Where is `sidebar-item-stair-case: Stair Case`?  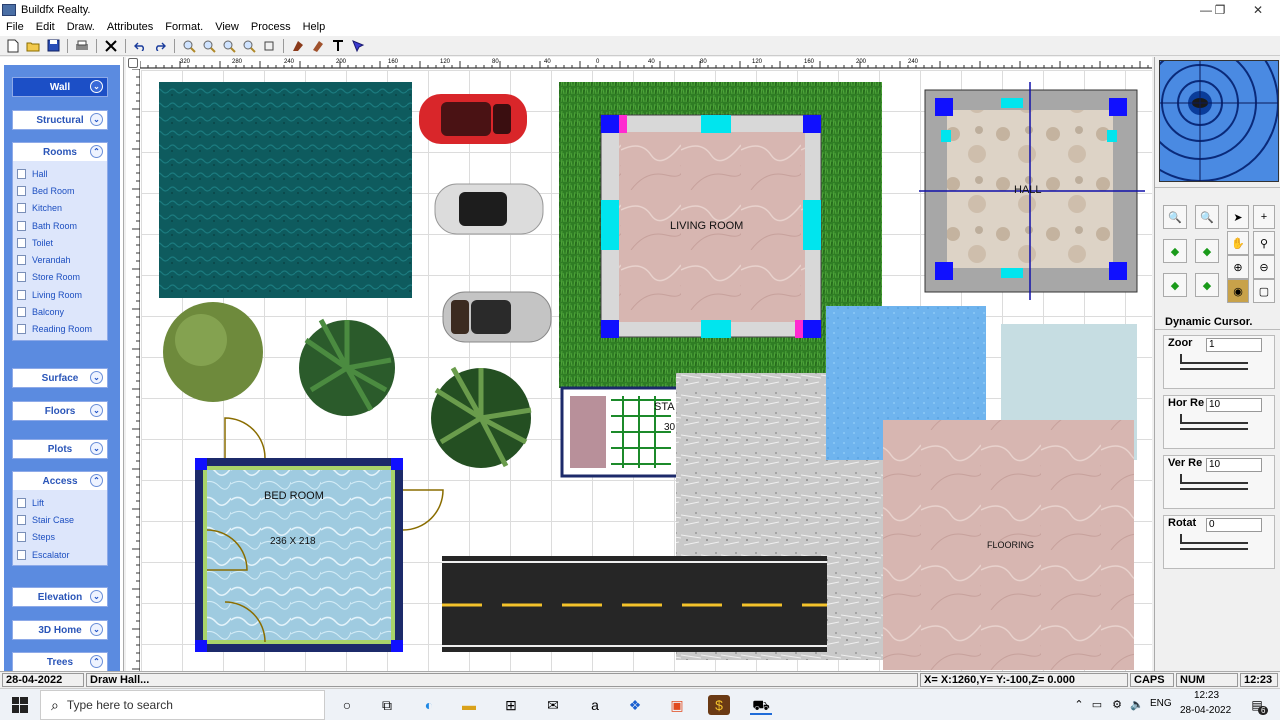 sidebar-item-stair-case: Stair Case is located at coordinates (61, 519).